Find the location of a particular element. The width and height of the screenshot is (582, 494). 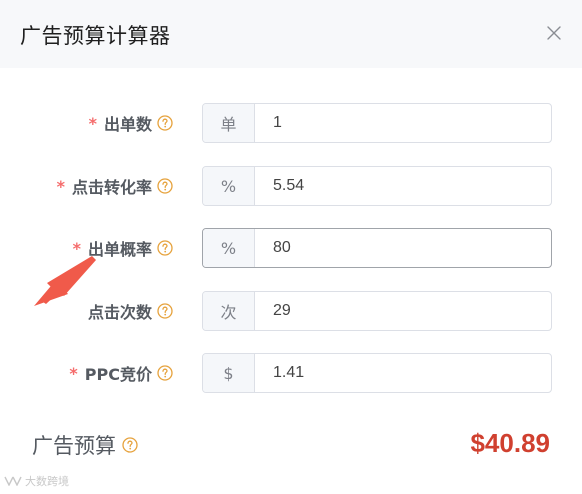

watermark: 大数跨境 is located at coordinates (36, 481).